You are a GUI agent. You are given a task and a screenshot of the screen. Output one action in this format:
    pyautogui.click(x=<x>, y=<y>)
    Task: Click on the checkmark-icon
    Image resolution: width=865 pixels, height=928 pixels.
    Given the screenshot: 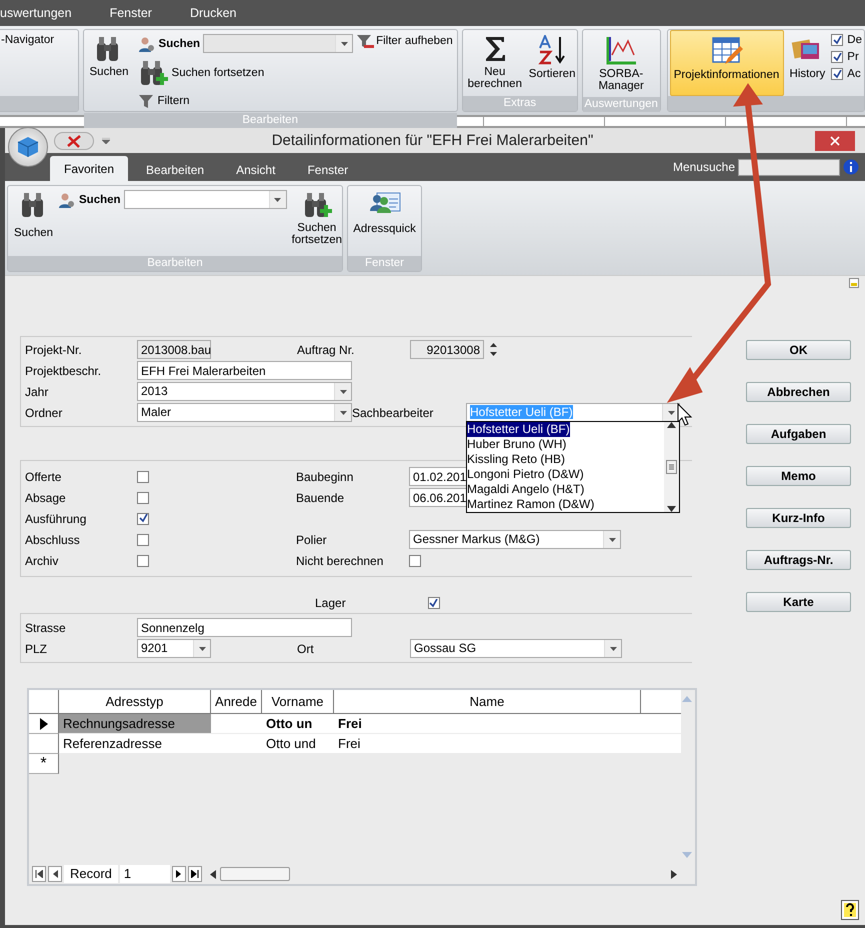 What is the action you would take?
    pyautogui.click(x=143, y=518)
    